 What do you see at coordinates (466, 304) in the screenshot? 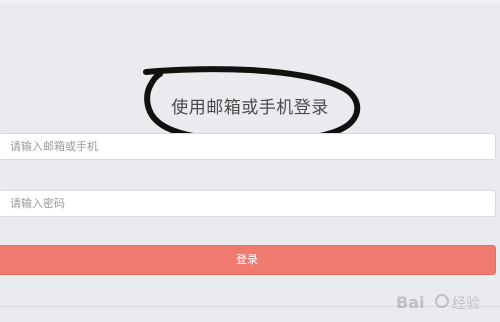
I see `svg-text: 经验` at bounding box center [466, 304].